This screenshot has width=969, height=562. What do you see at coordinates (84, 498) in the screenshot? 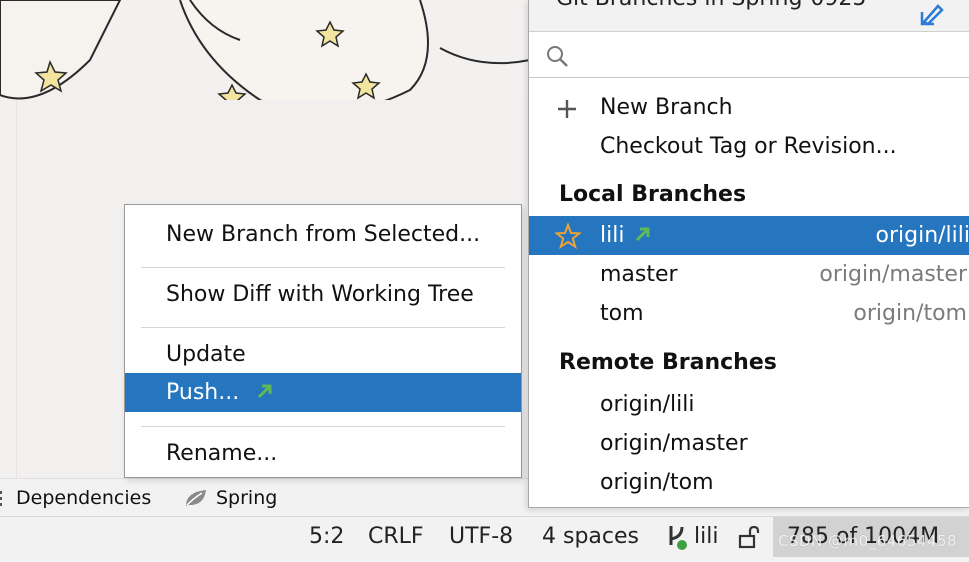
I see `tool-tab-label: Dependencies` at bounding box center [84, 498].